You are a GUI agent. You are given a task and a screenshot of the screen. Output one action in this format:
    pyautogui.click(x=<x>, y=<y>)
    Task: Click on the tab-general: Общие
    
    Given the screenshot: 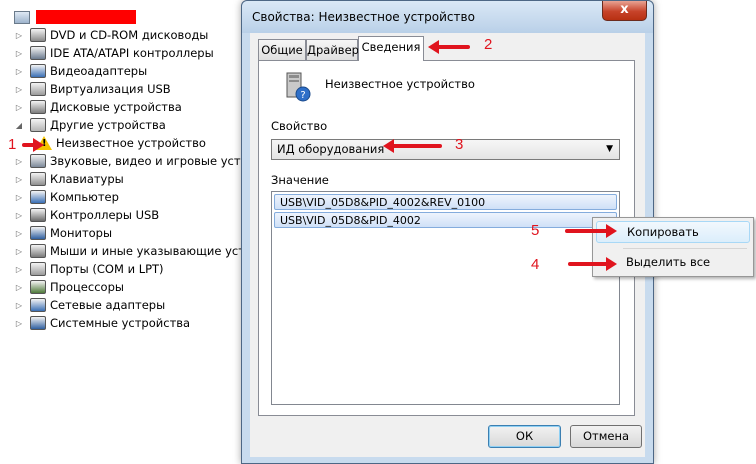 What is the action you would take?
    pyautogui.click(x=282, y=49)
    